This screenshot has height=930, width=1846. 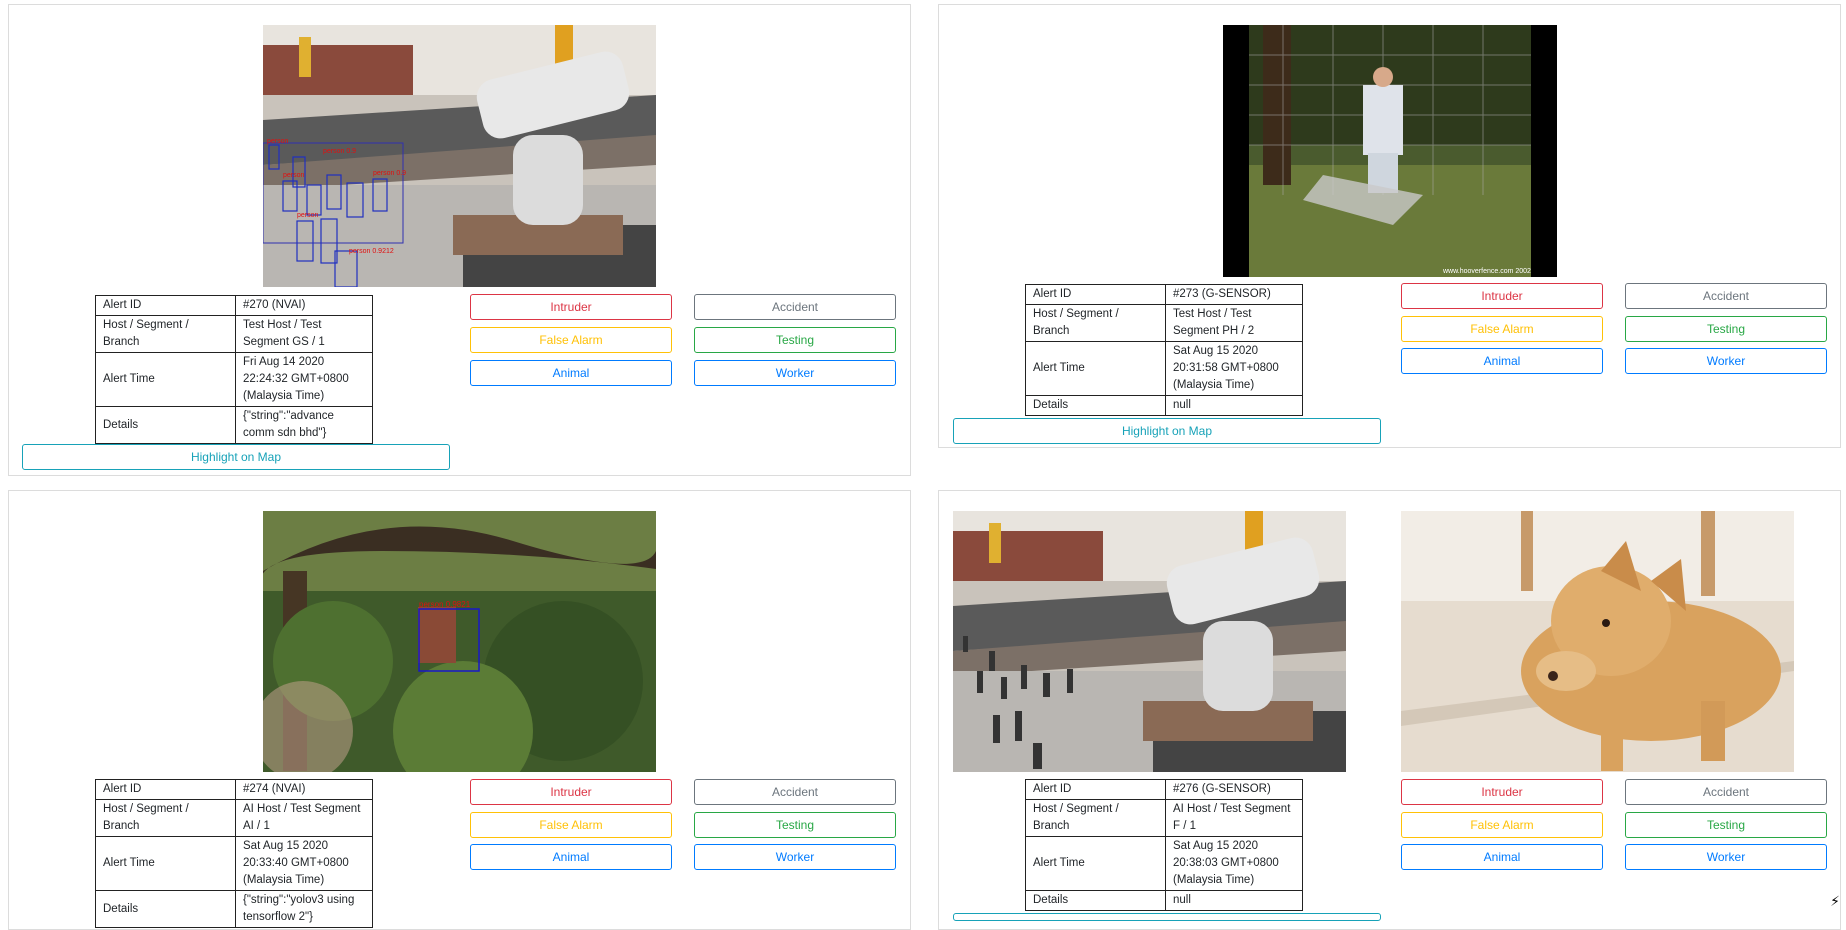 What do you see at coordinates (304, 909) in the screenshot?
I see `details-value: {"string":"yolov3 using tensorflow 2"}` at bounding box center [304, 909].